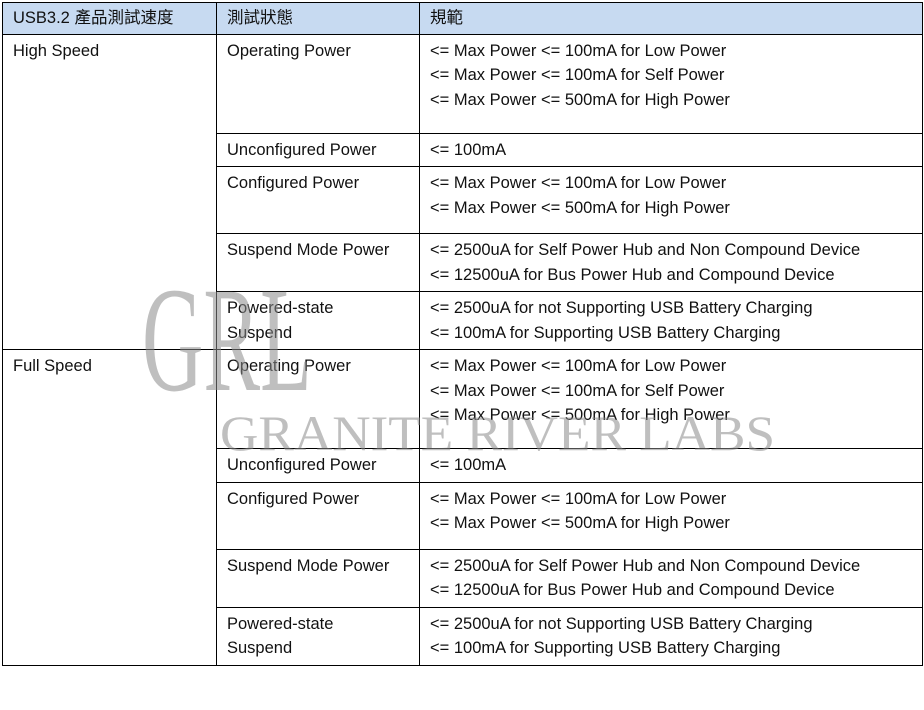 This screenshot has width=924, height=710. I want to click on speed-cell-high: High Speed, so click(109, 191).